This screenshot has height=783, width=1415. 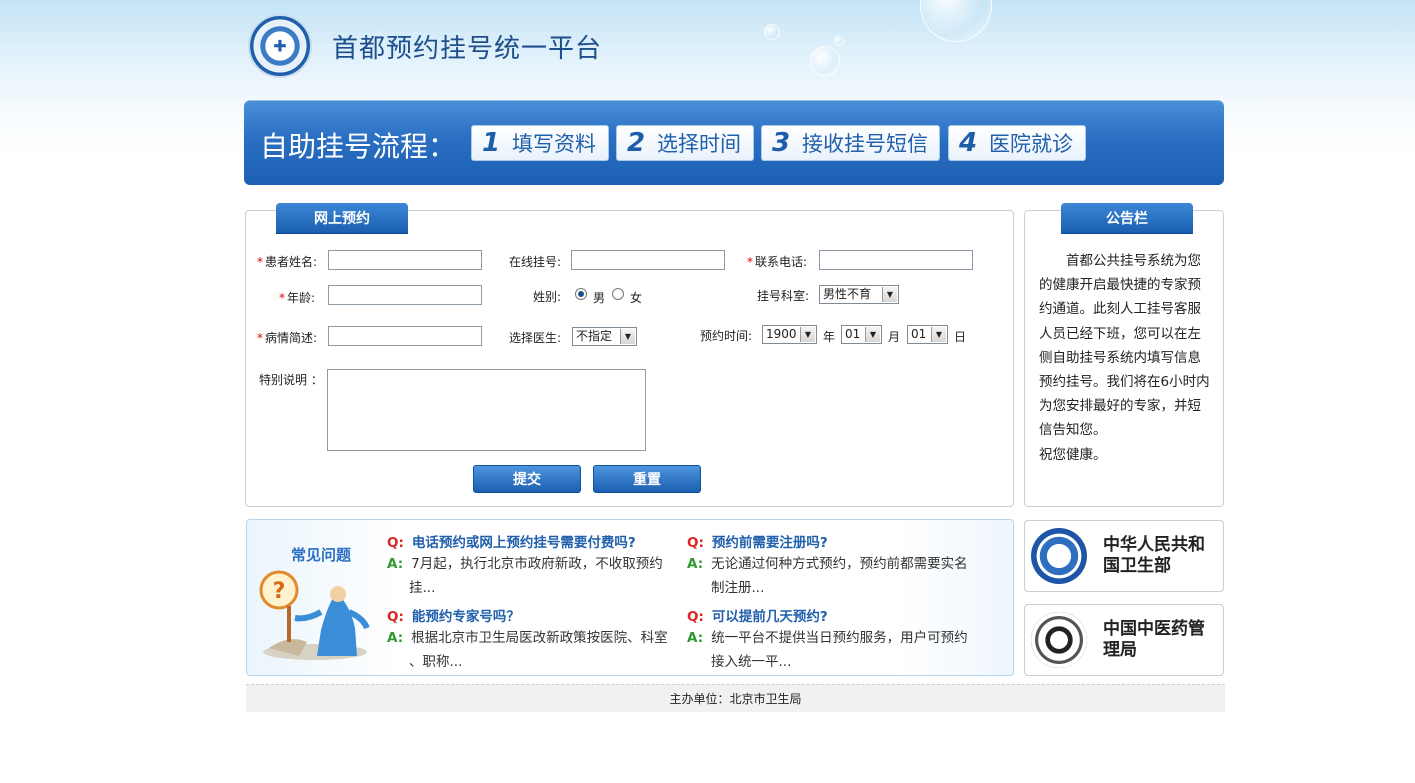 What do you see at coordinates (1127, 218) in the screenshot?
I see `notice-heading: 公告栏` at bounding box center [1127, 218].